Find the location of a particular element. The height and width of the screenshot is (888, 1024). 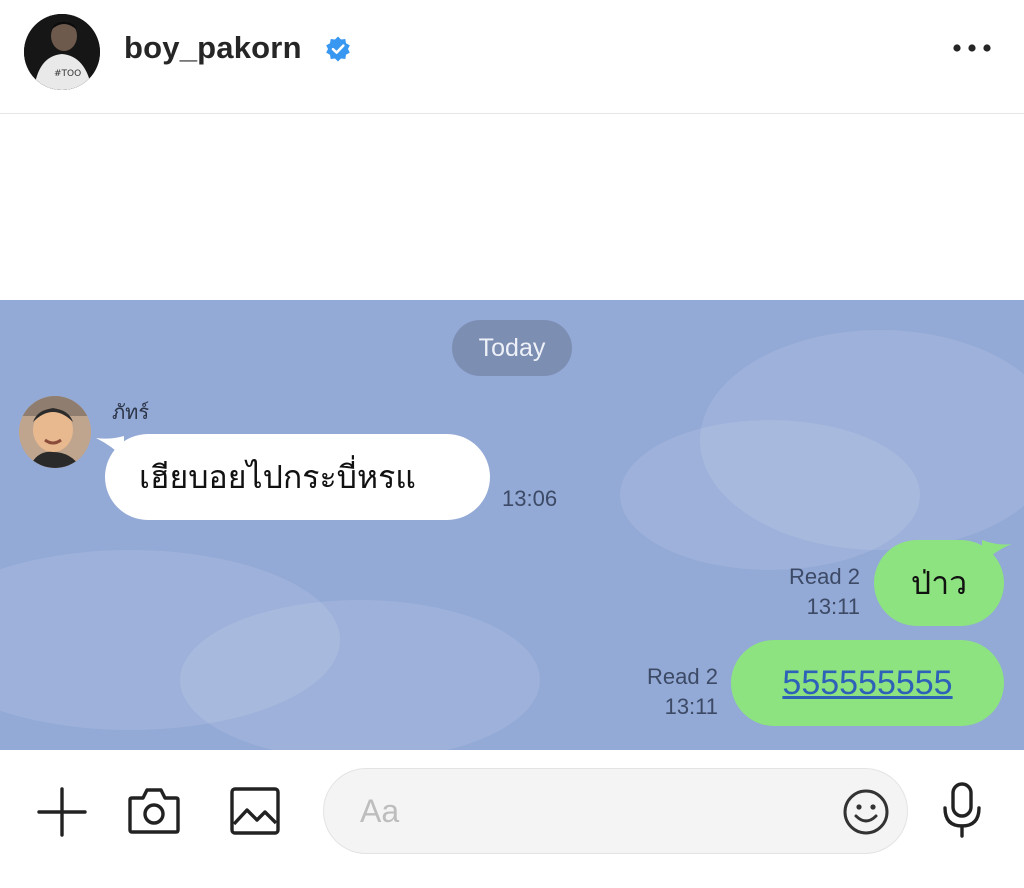

friend-avatar is located at coordinates (55, 432).